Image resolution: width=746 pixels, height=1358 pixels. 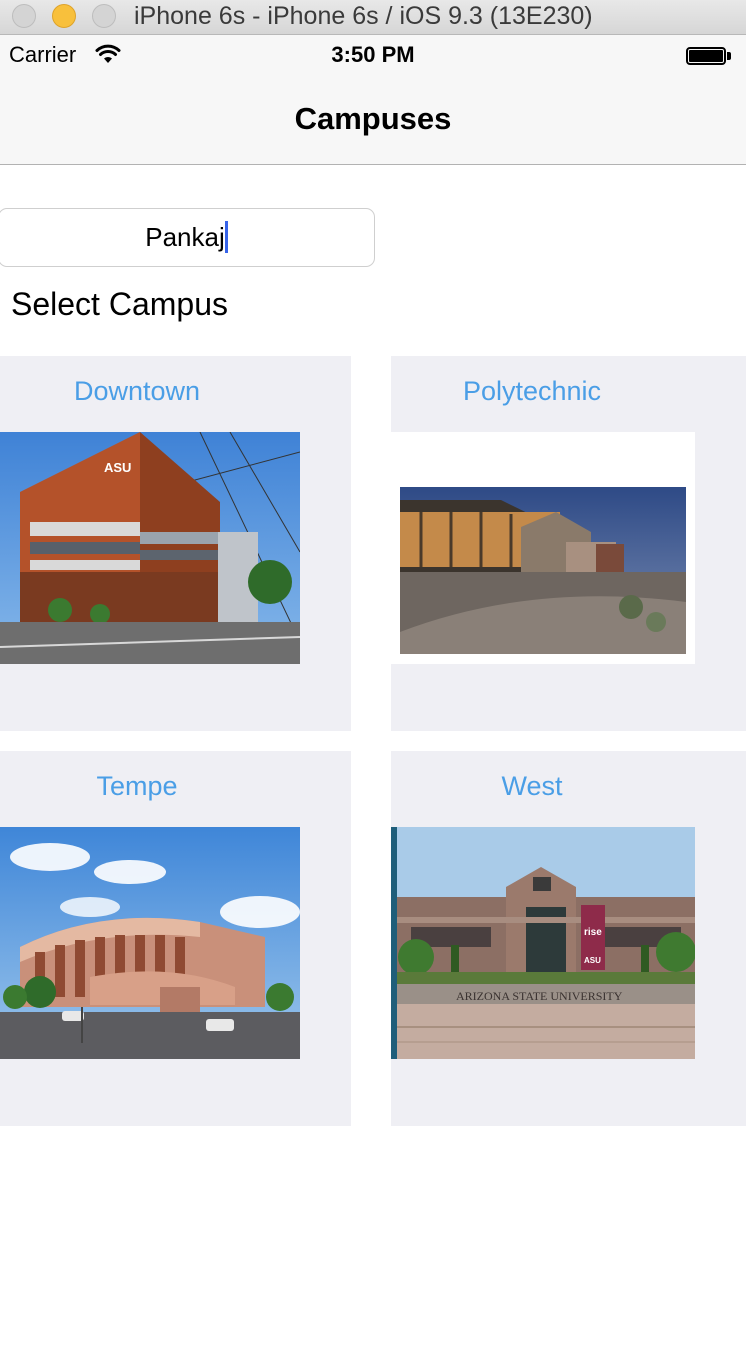 I want to click on close-window-button, so click(x=24, y=16).